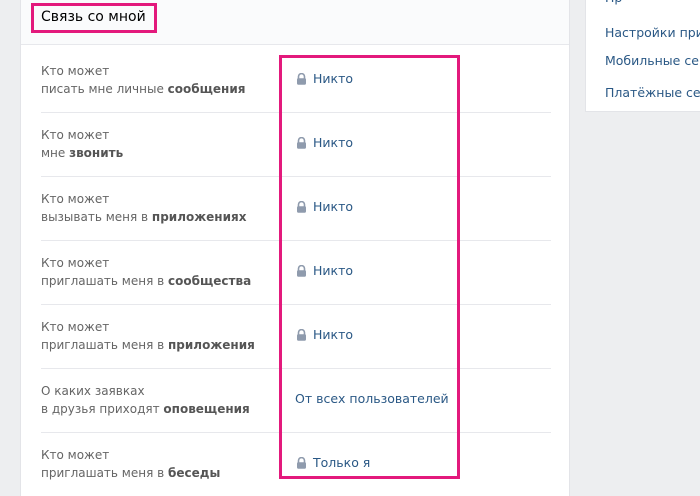  I want to click on privacy-value-text: От всех пользователей, so click(372, 398).